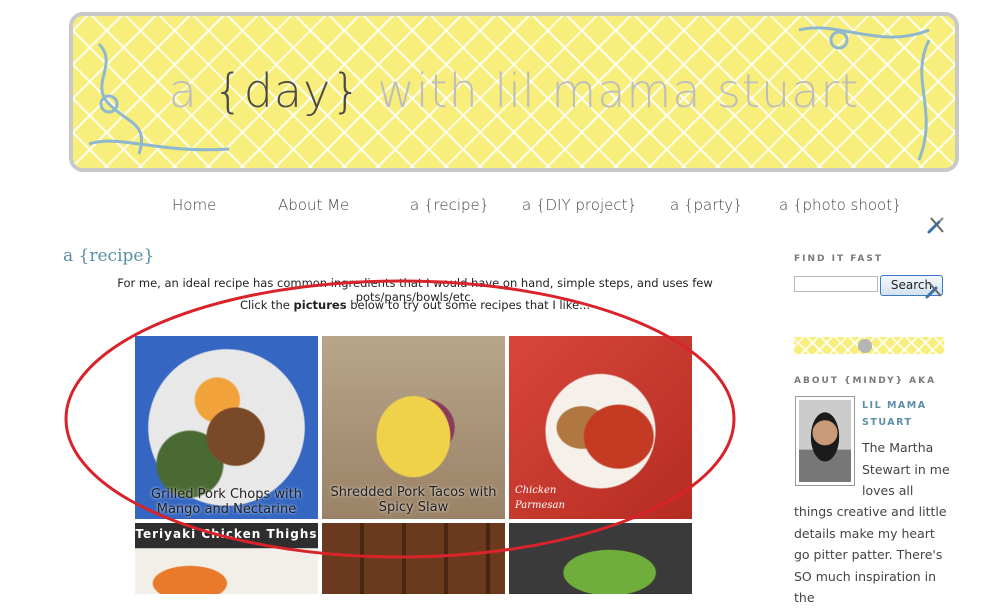  What do you see at coordinates (449, 205) in the screenshot?
I see `nav-item-recipe: a {recipe}` at bounding box center [449, 205].